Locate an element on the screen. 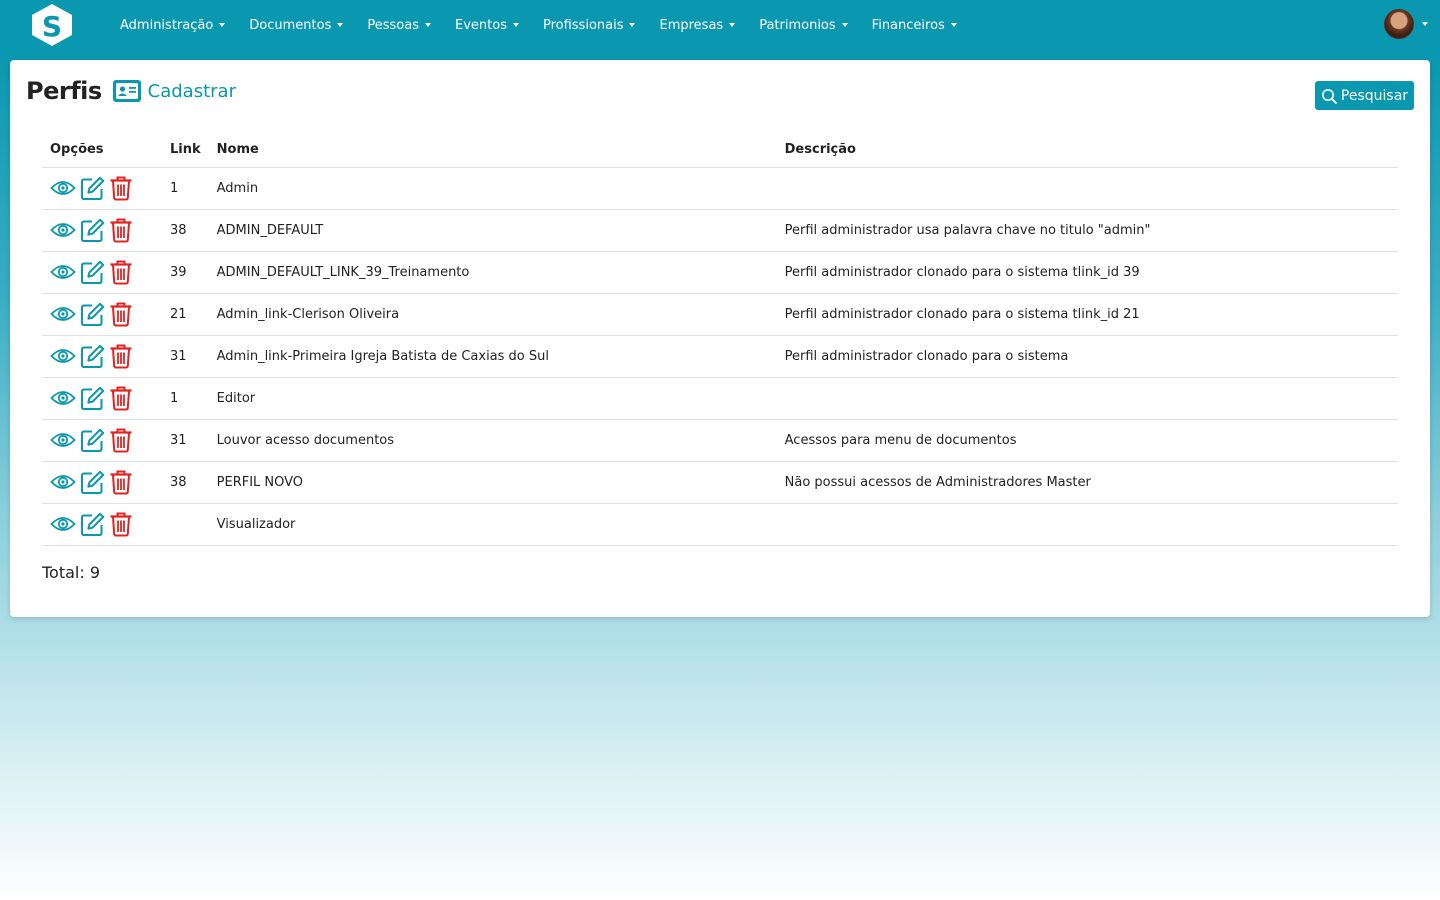 This screenshot has width=1440, height=900. row-description is located at coordinates (1087, 188).